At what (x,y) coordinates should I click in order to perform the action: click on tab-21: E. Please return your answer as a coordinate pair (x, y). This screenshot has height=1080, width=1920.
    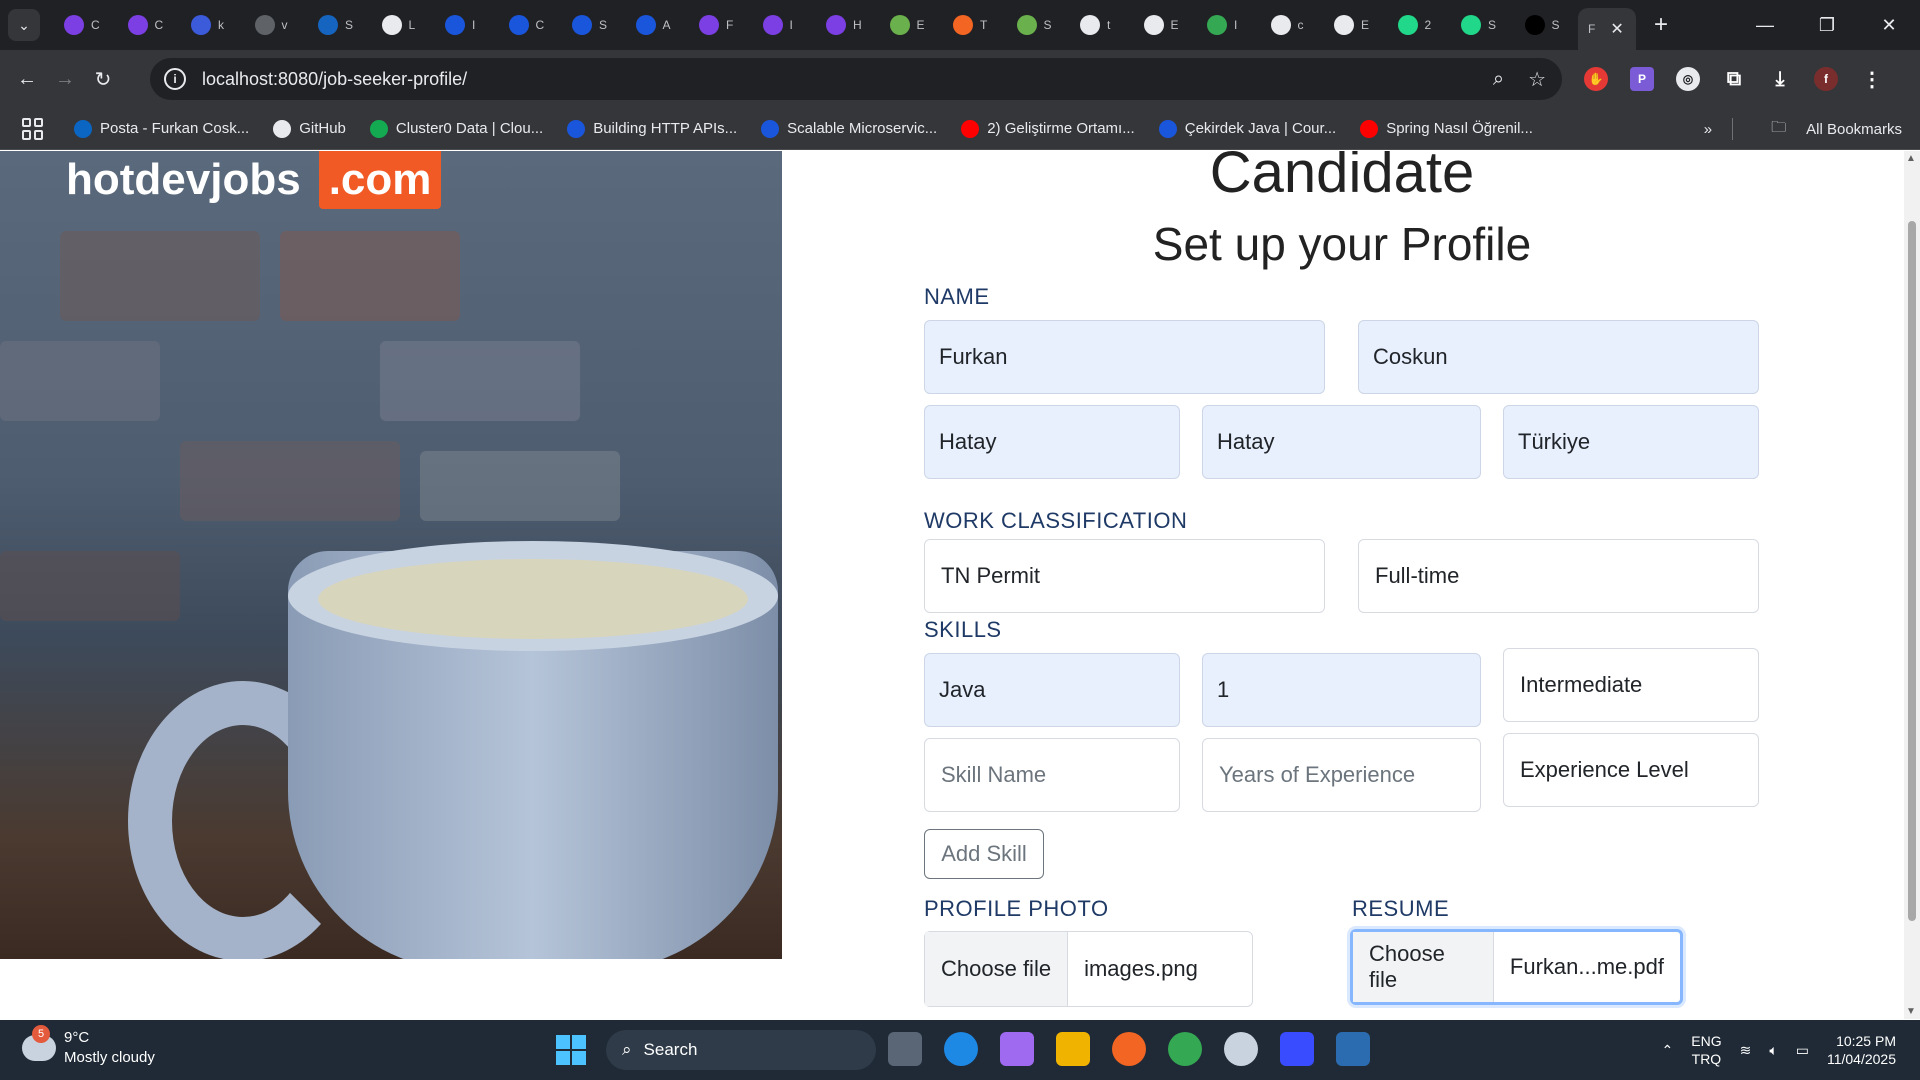
    Looking at the image, I should click on (1356, 25).